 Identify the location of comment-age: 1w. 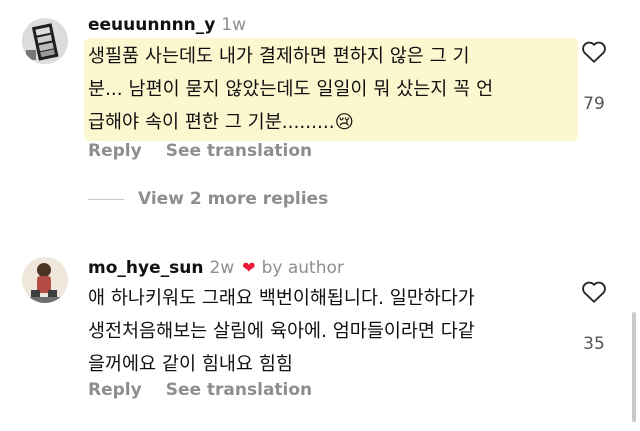
(234, 25).